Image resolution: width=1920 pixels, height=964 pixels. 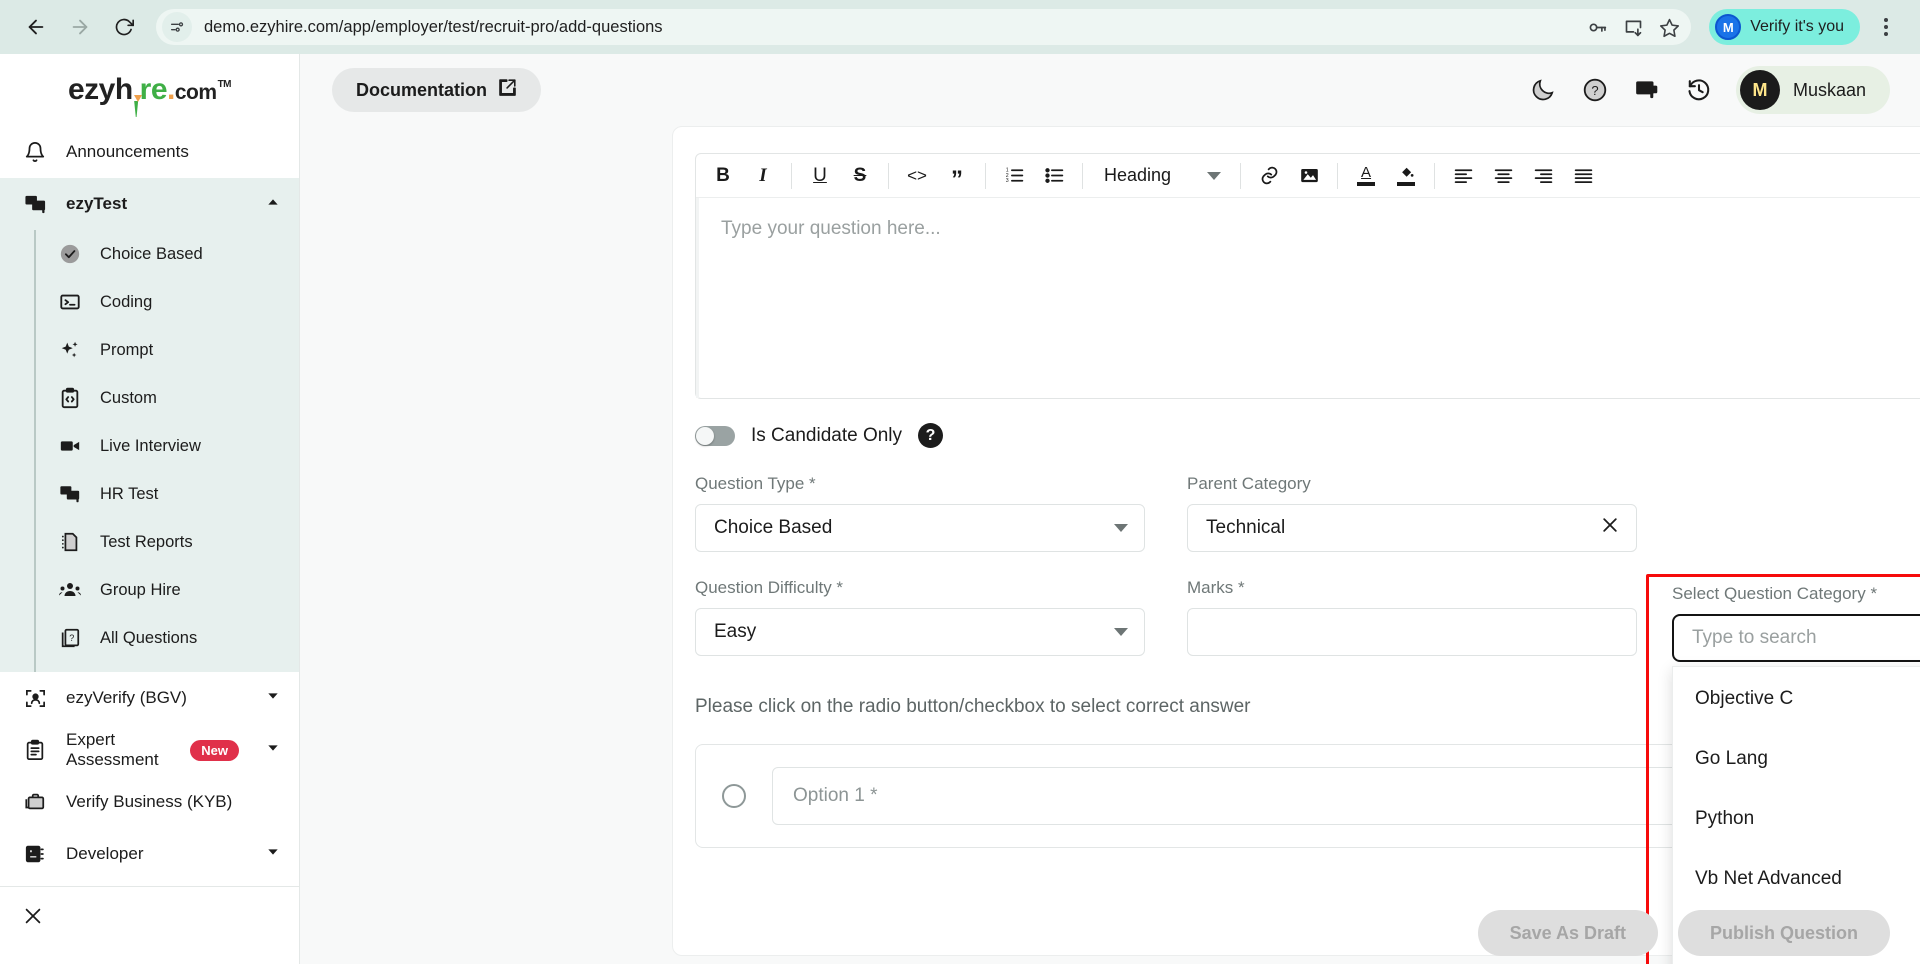 I want to click on sidebar-item-all-questions: ? All Questions, so click(x=167, y=638).